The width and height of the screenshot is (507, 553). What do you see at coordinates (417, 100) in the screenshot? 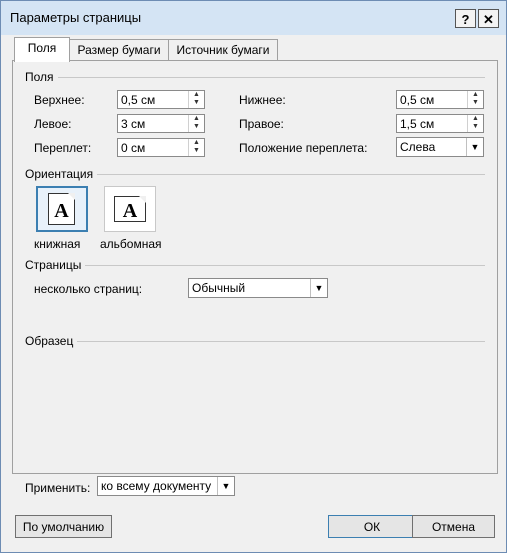
I see `bottom-margin-value: 0,5 см` at bounding box center [417, 100].